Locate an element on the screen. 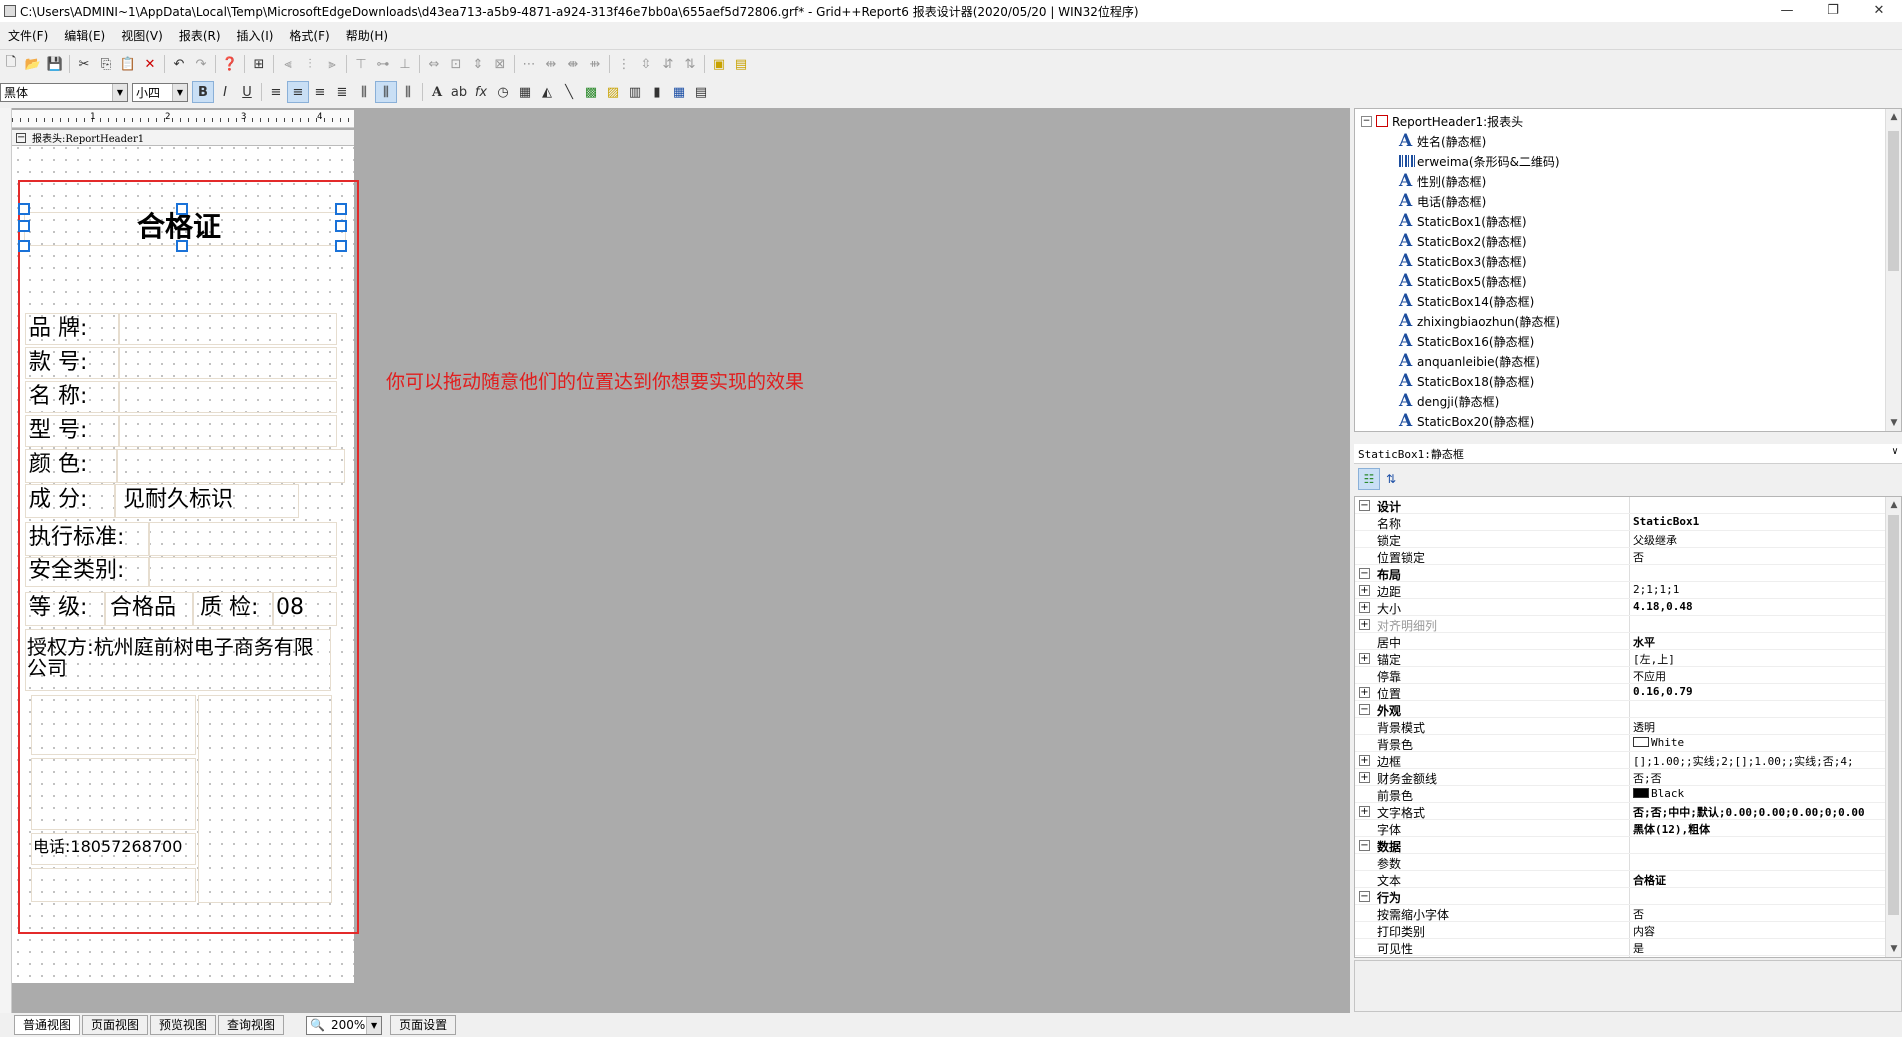 This screenshot has width=1902, height=1037. property-value: 是 is located at coordinates (1638, 948).